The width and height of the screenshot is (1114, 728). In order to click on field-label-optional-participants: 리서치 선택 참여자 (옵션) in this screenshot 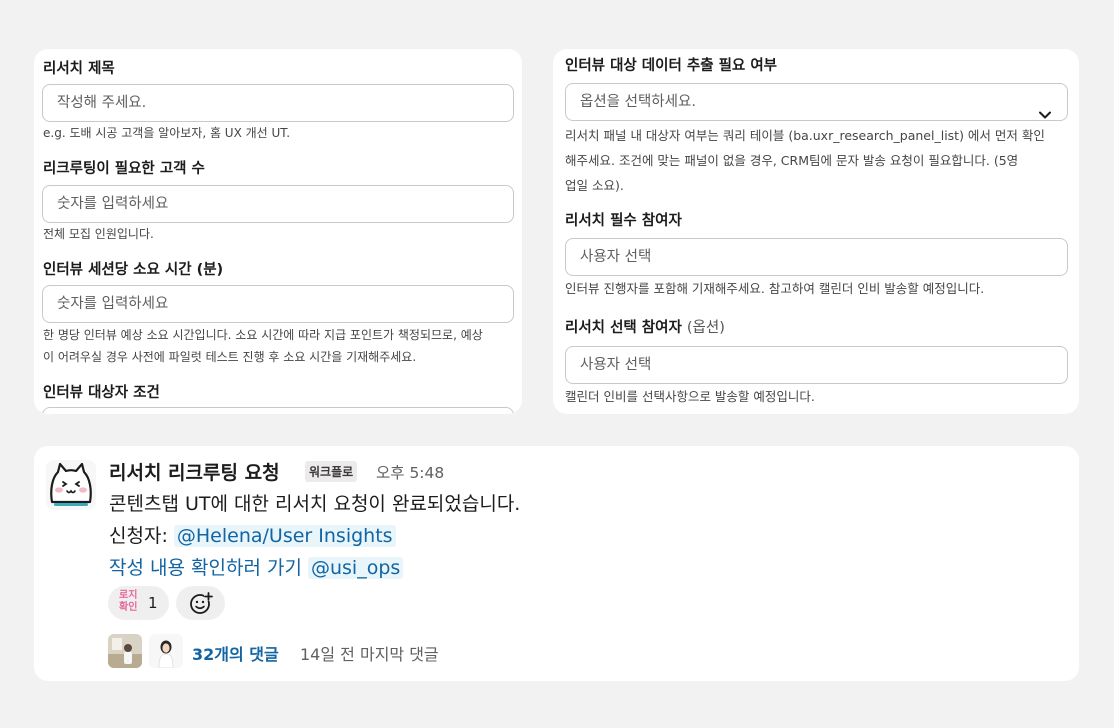, I will do `click(645, 326)`.